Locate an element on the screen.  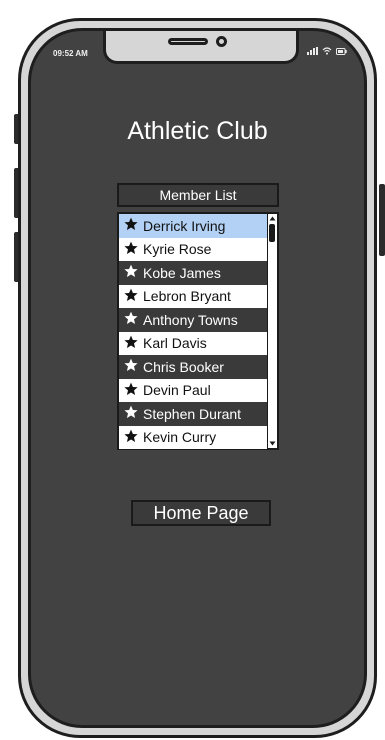
list-item: Anthony Towns is located at coordinates (193, 320).